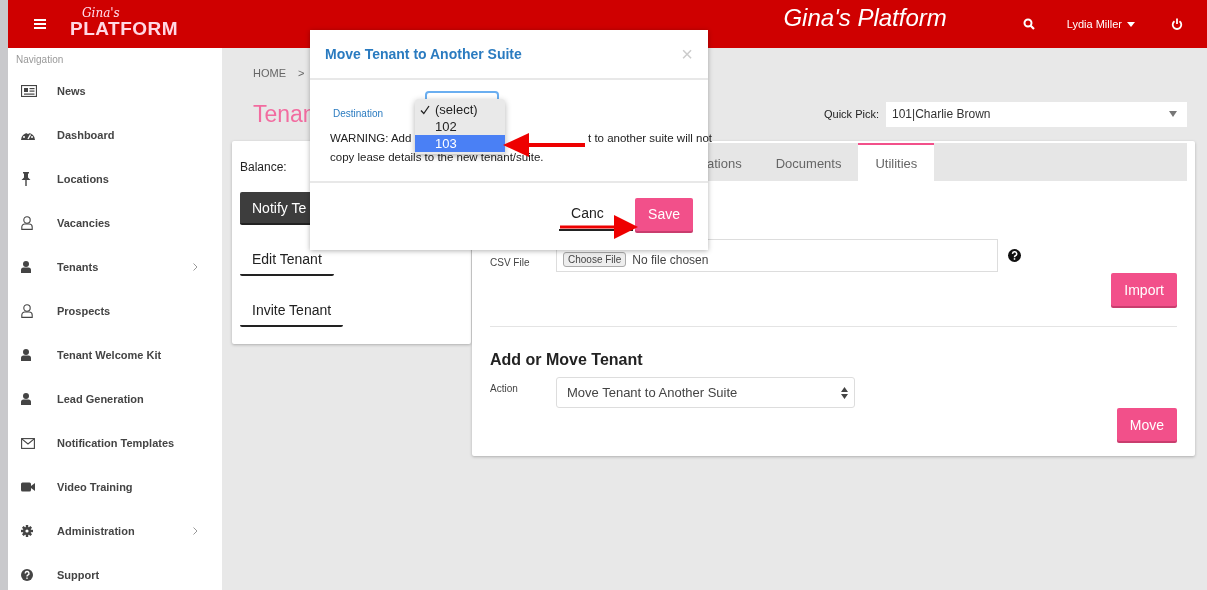  I want to click on quick-pick-label: Quick Pick:, so click(851, 114).